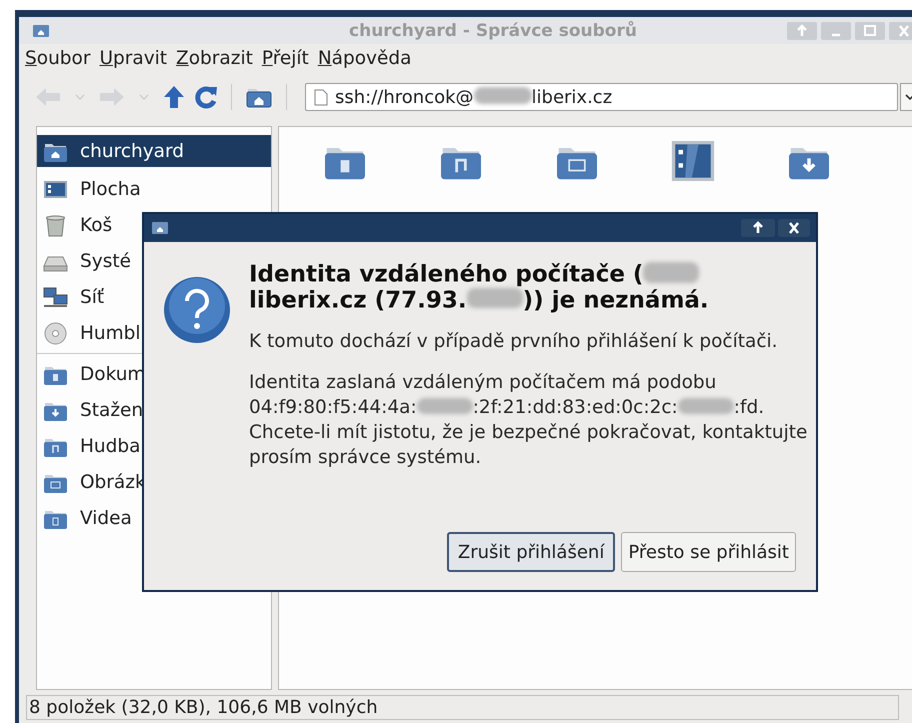  I want to click on address-text: ssh://hroncok@ liberix.cz, so click(473, 97).